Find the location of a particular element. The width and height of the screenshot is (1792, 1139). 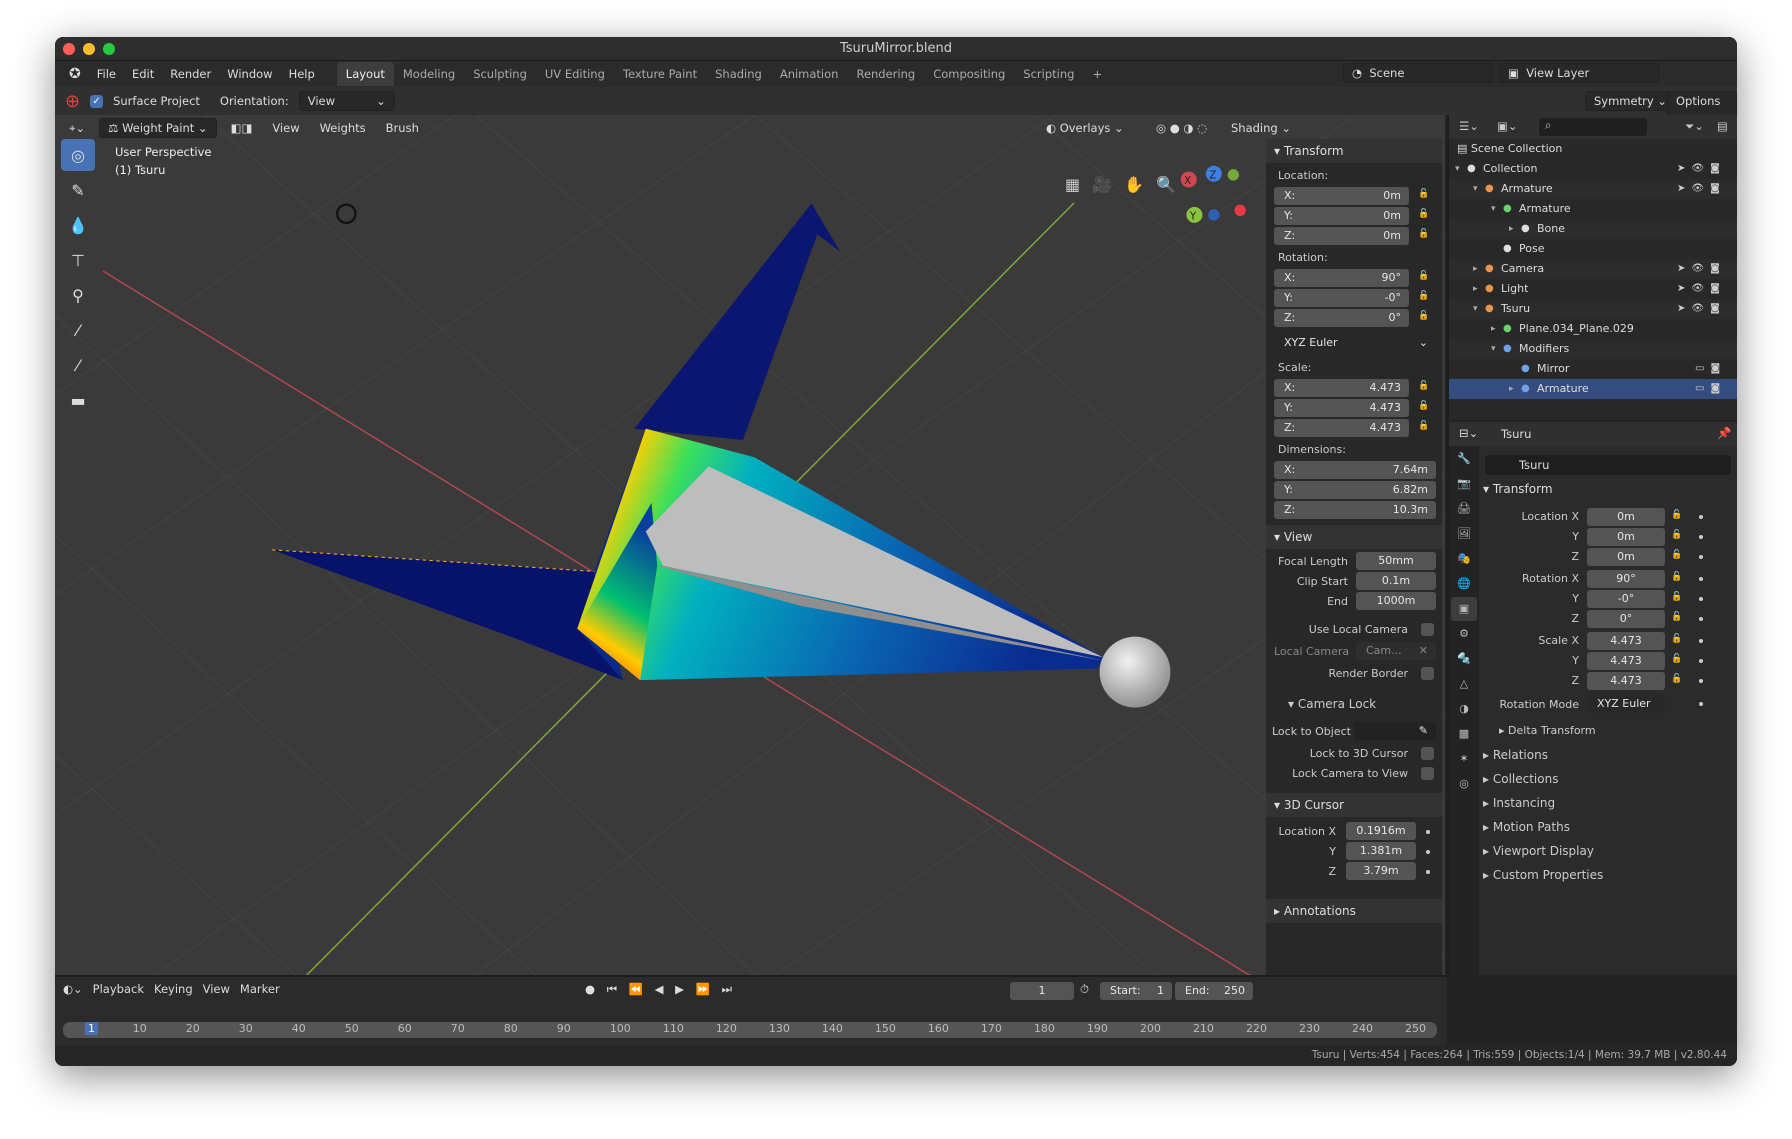

scl-y-lock-icon: 🔓 is located at coordinates (1676, 659).